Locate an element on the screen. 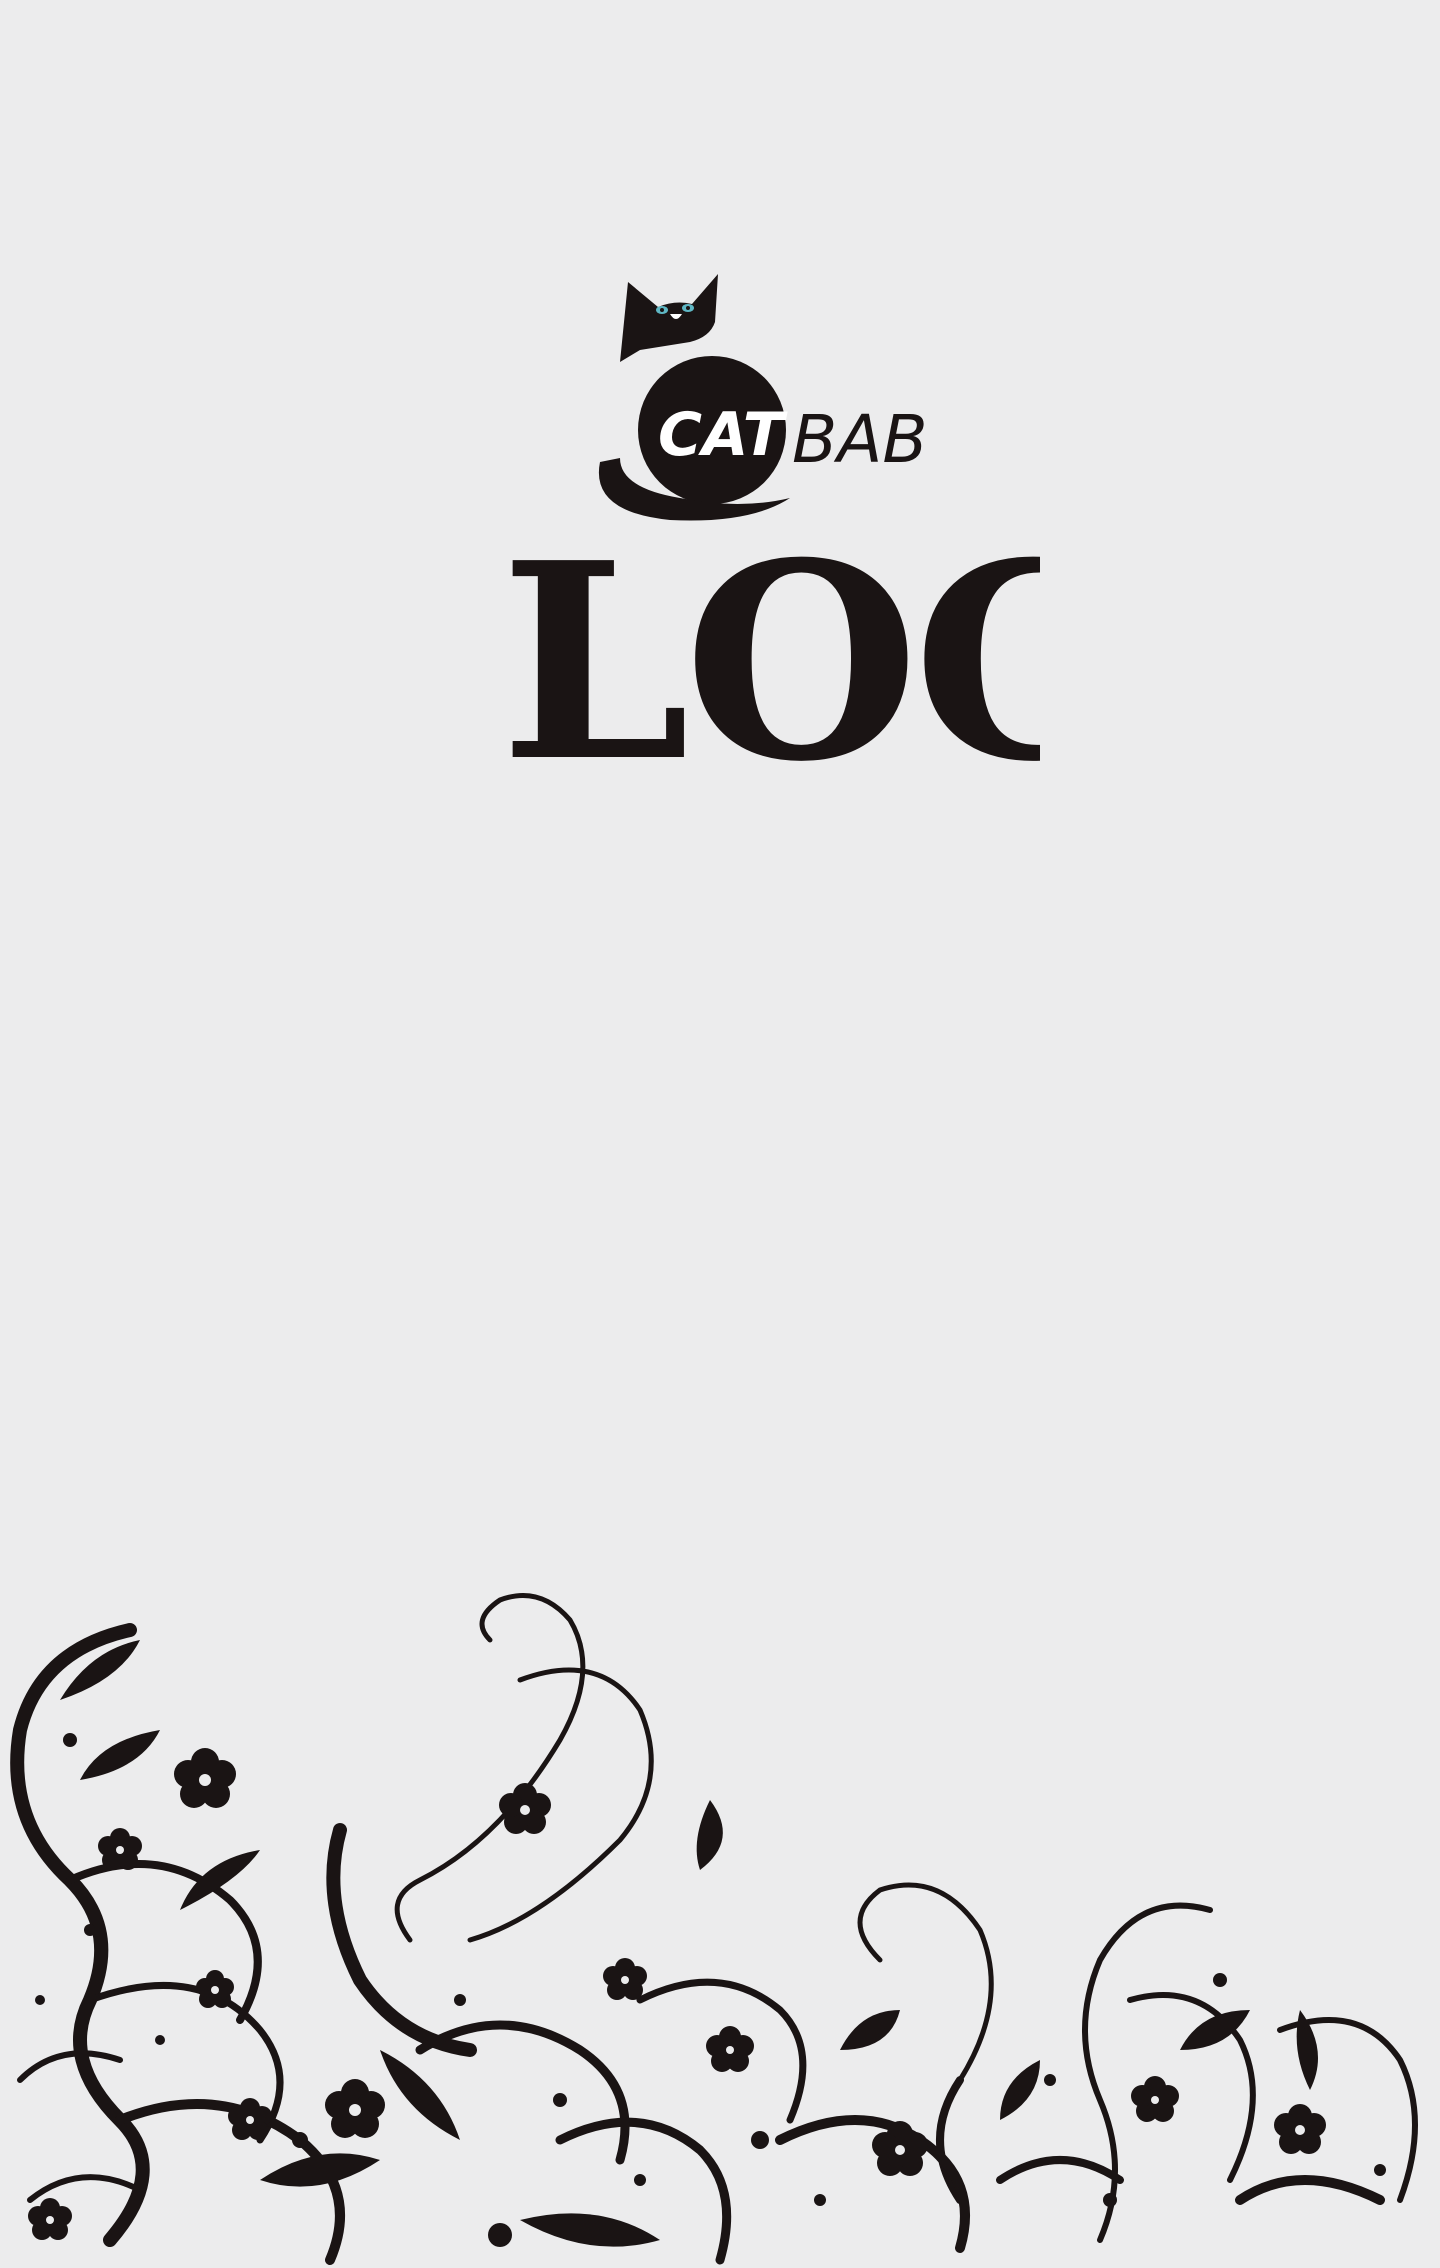 Image resolution: width=1440 pixels, height=2268 pixels. page-title: LOGIN is located at coordinates (760, 652).